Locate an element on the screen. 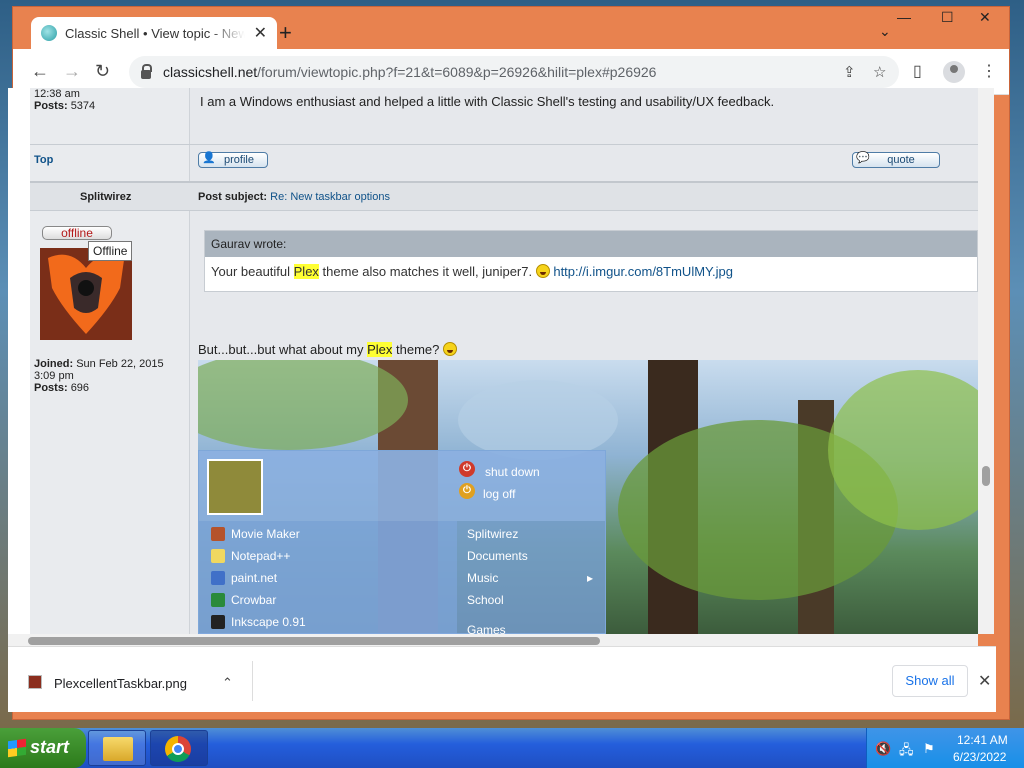 This screenshot has height=768, width=1024. action-center-icon: ⚑ is located at coordinates (929, 749).